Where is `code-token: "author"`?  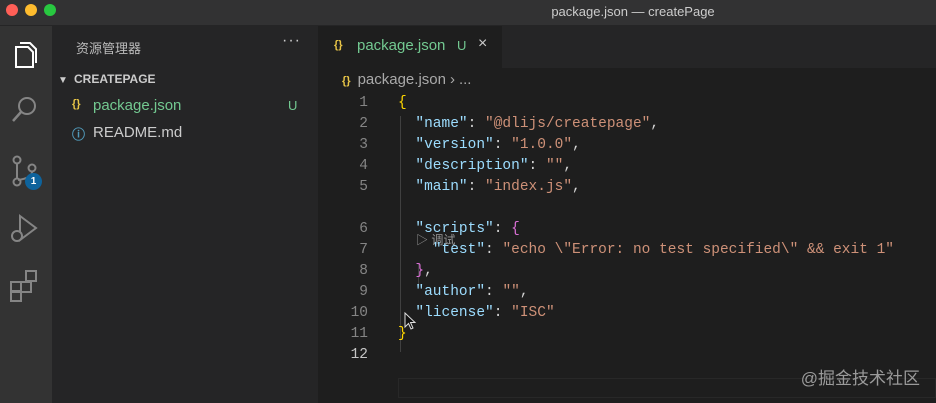
code-token: "author" is located at coordinates (450, 292).